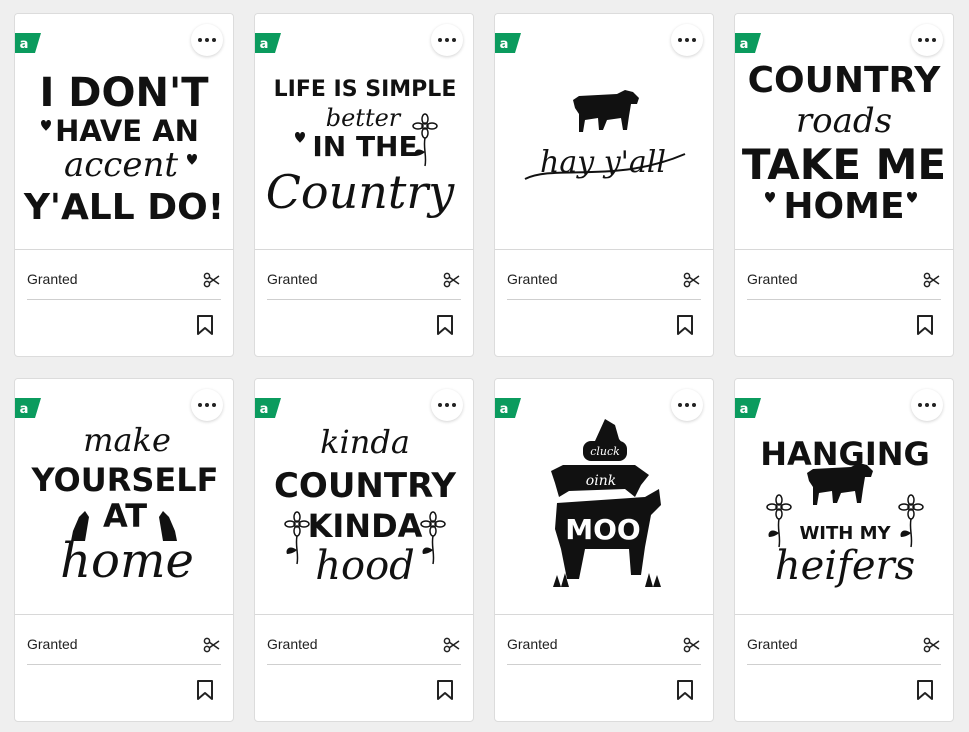  Describe the element at coordinates (361, 192) in the screenshot. I see `art-line: Country` at that location.